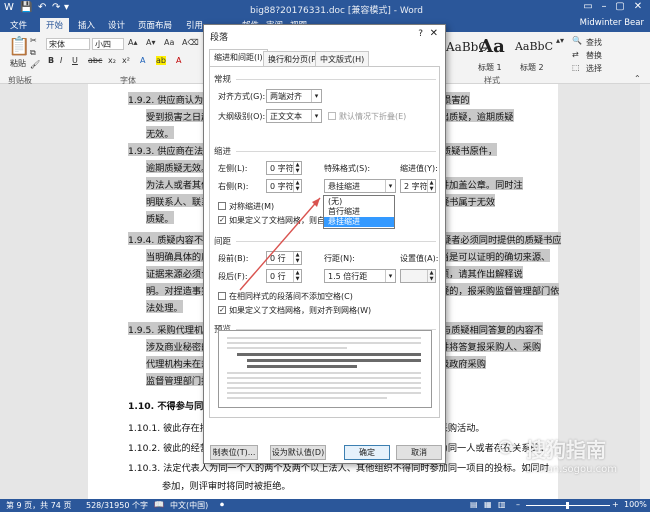  Describe the element at coordinates (566, 450) in the screenshot. I see `watermark-brand: 搜狗指南` at that location.